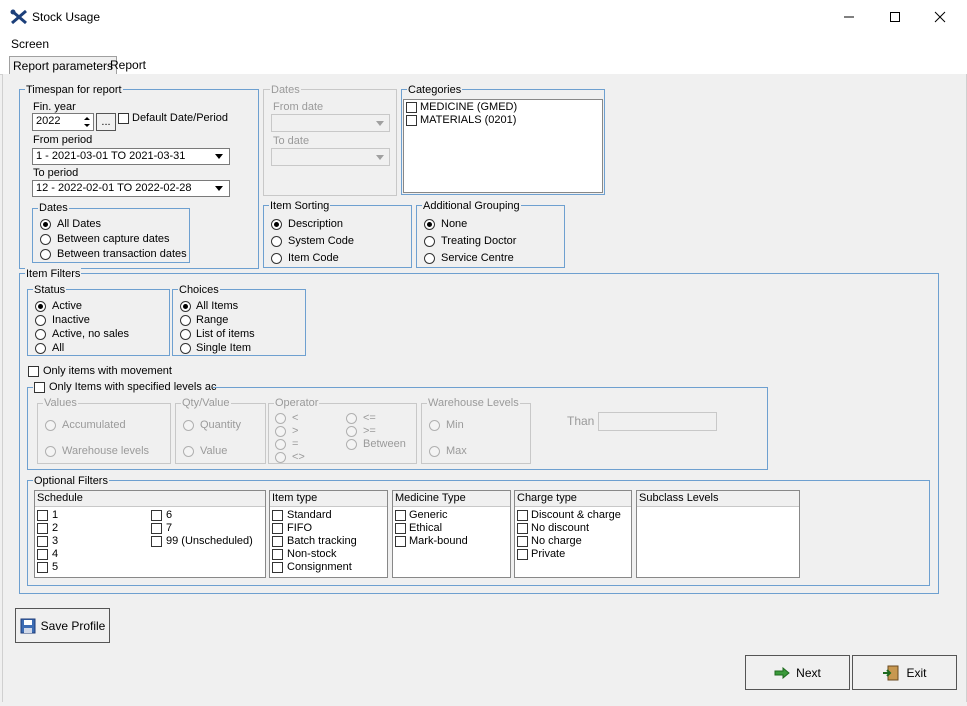  What do you see at coordinates (185, 334) in the screenshot?
I see `radio-choice-list` at bounding box center [185, 334].